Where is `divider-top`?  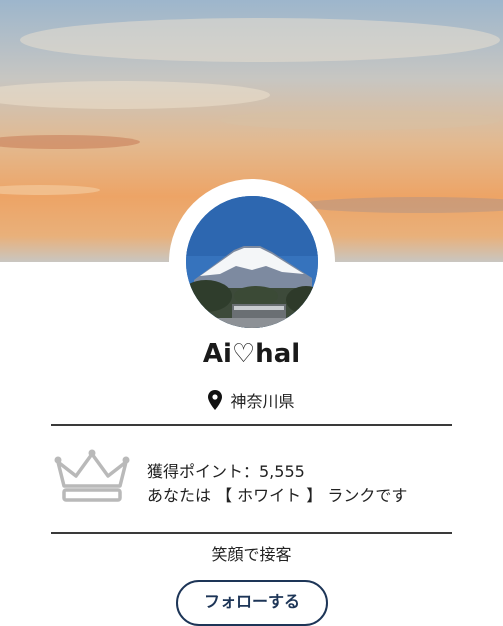
divider-top is located at coordinates (251, 425).